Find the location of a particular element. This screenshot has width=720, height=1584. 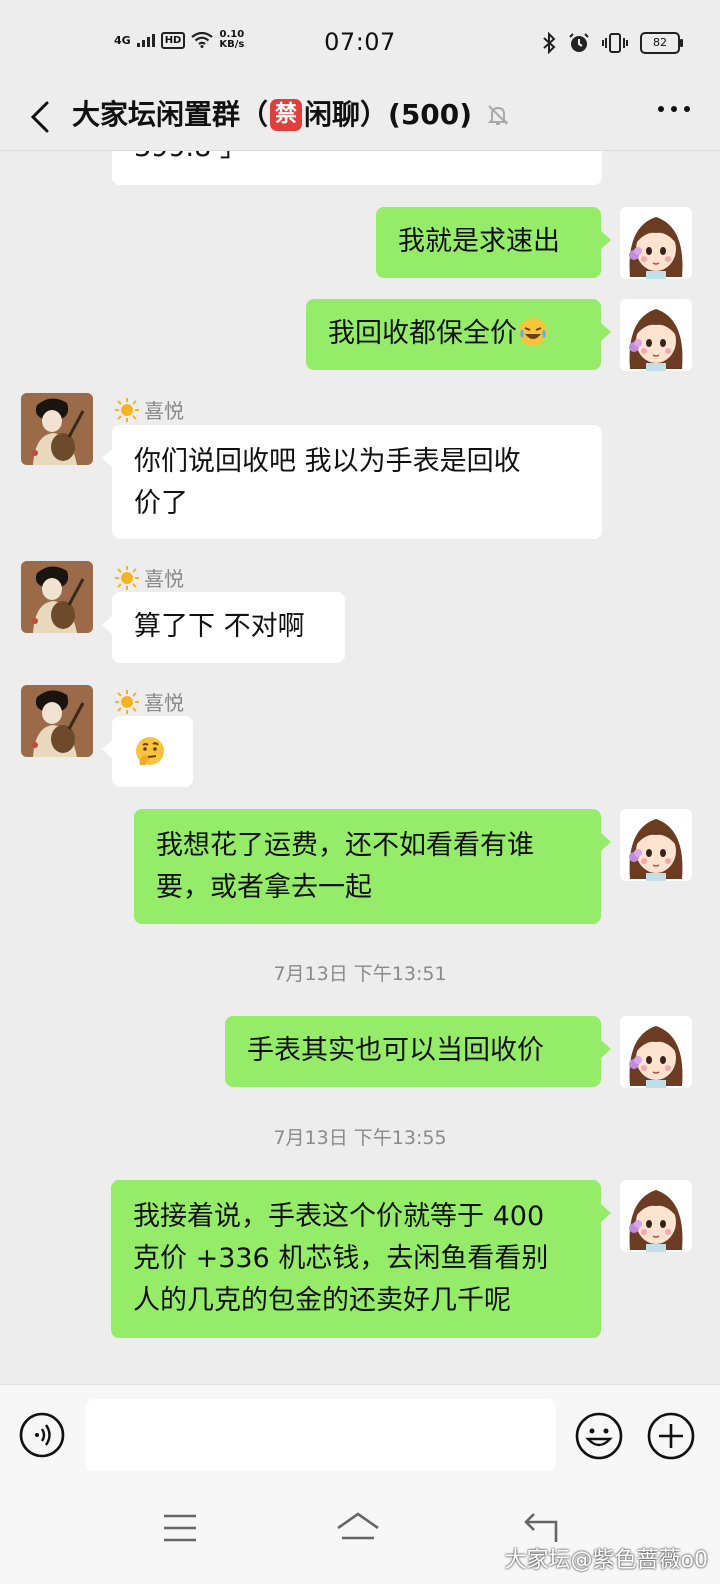

message-bubble-incoming: 399.8 」 is located at coordinates (357, 168).